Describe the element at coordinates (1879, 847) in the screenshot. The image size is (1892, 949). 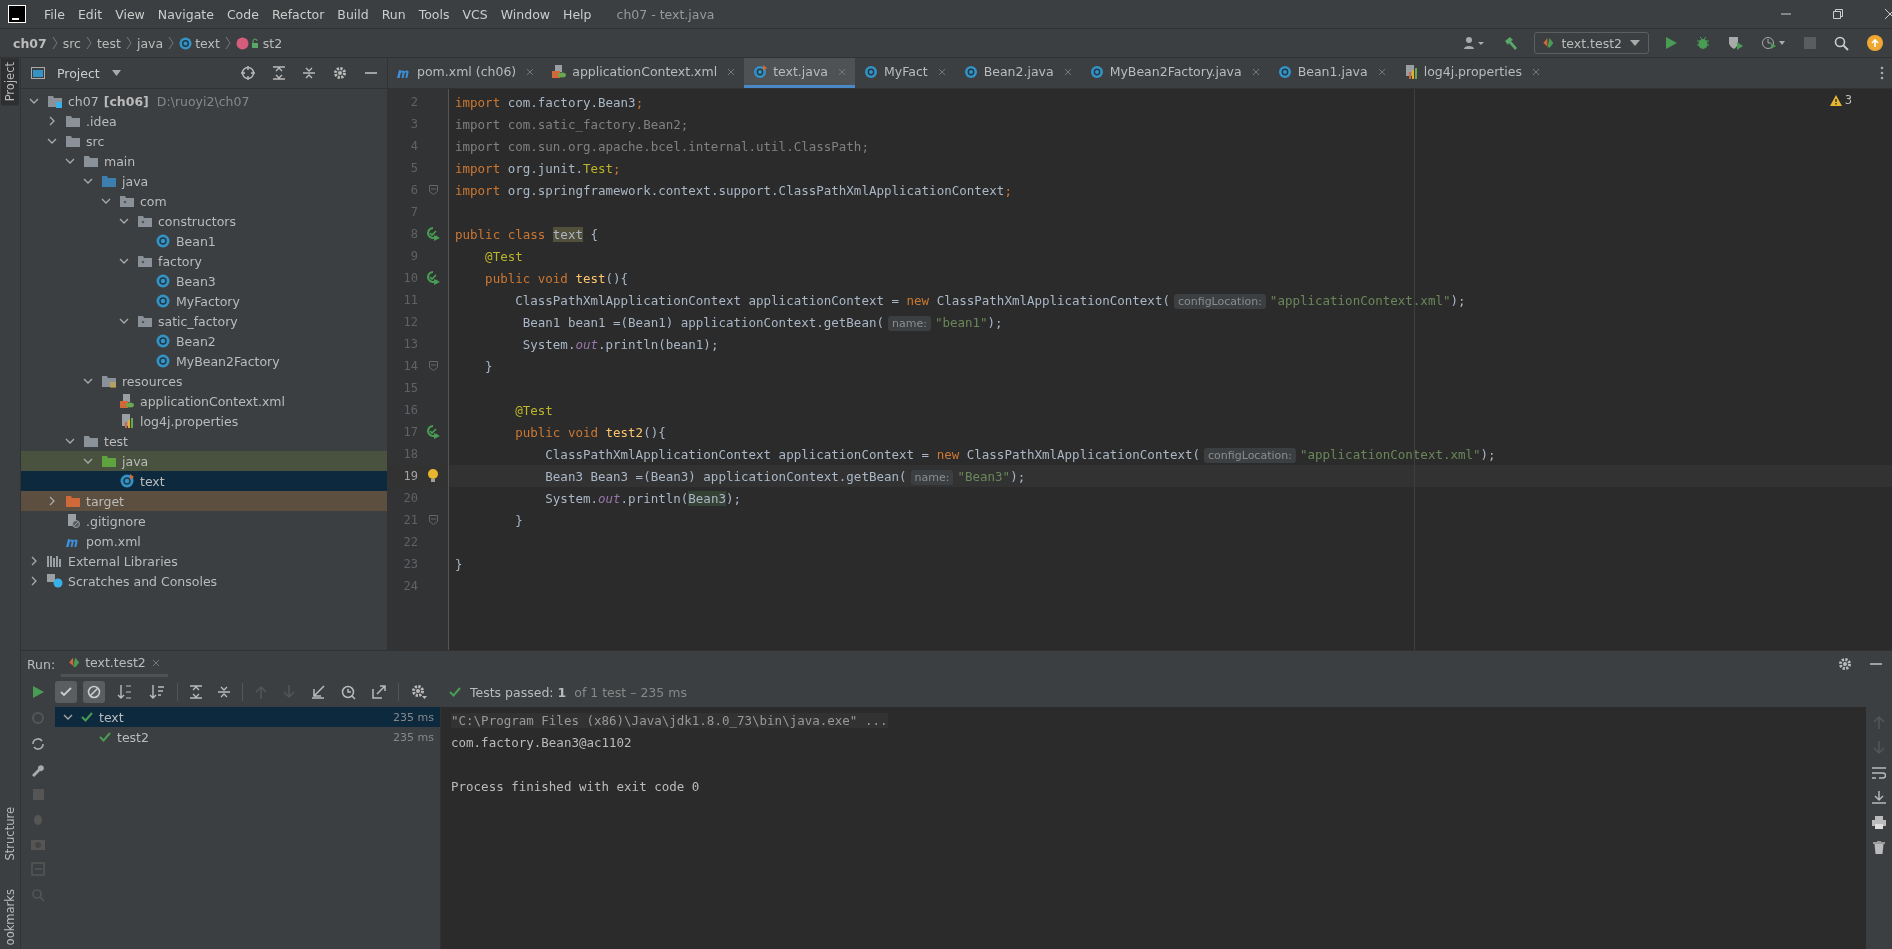
I see `trash-icon` at that location.